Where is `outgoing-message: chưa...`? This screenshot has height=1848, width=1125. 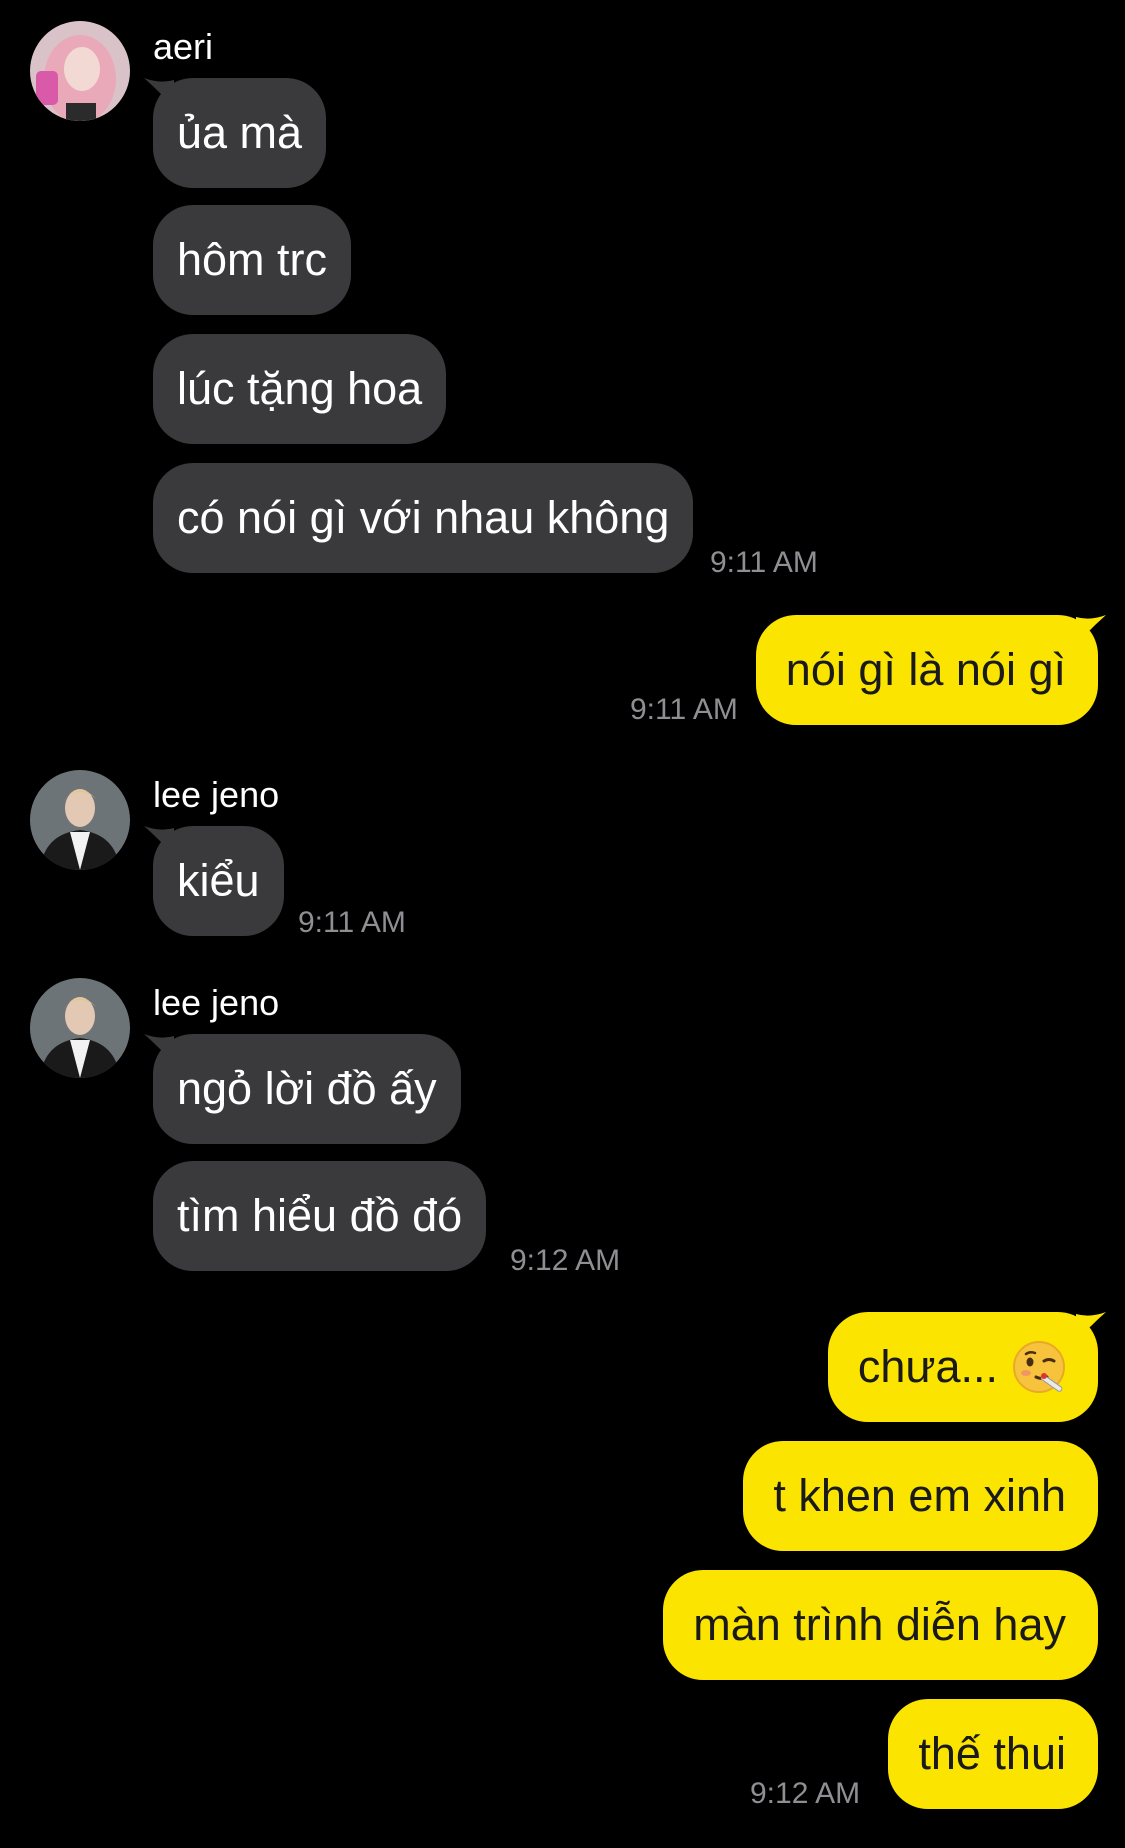 outgoing-message: chưa... is located at coordinates (962, 1367).